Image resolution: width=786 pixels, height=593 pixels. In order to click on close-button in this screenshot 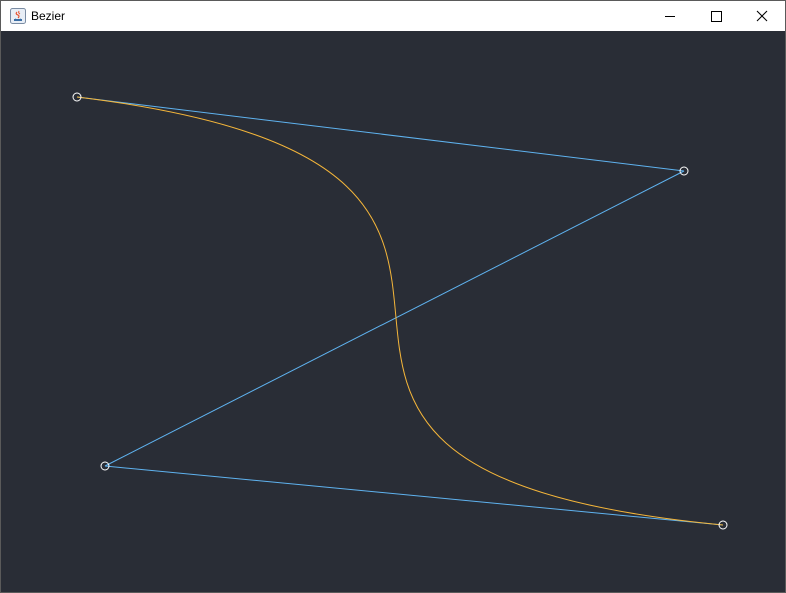, I will do `click(762, 16)`.